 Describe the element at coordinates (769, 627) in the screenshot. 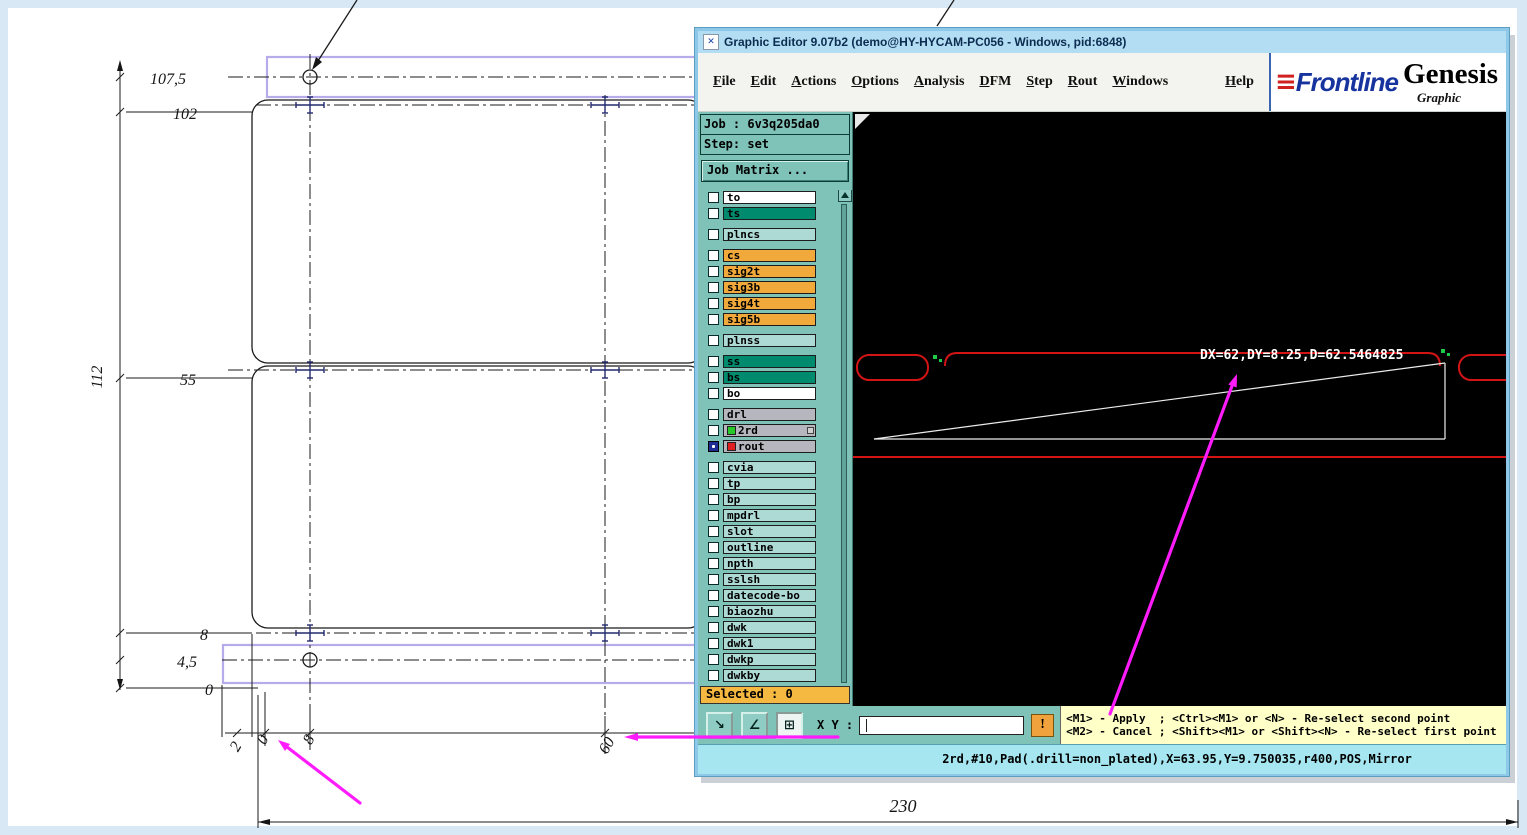

I see `layer-name-cell: dwk` at that location.